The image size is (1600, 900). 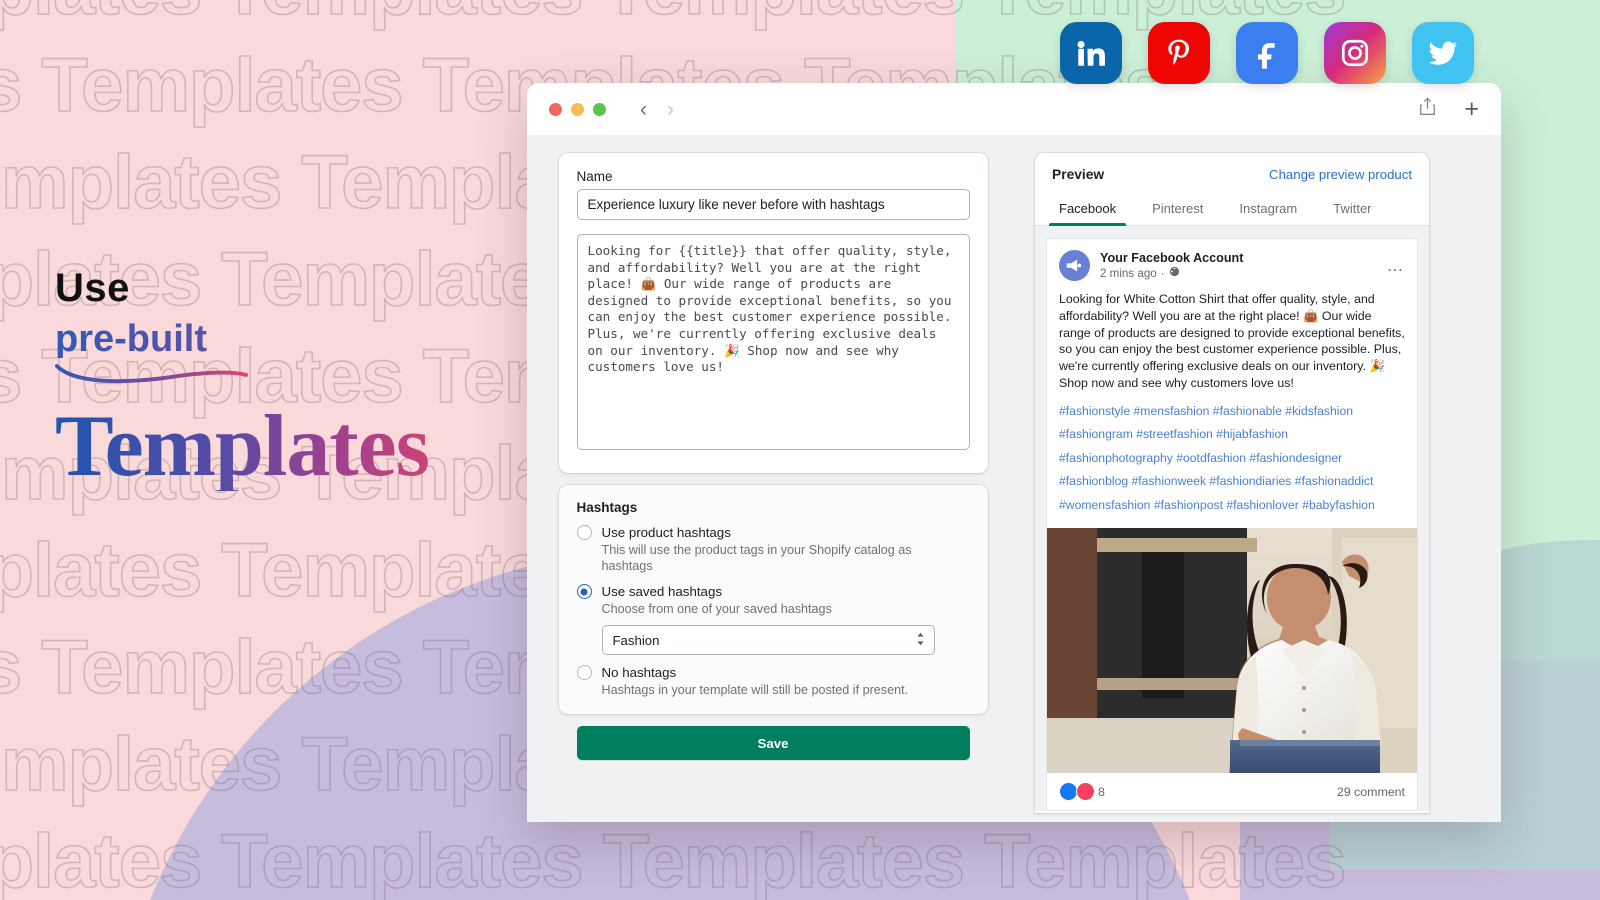 What do you see at coordinates (1074, 265) in the screenshot?
I see `avatar` at bounding box center [1074, 265].